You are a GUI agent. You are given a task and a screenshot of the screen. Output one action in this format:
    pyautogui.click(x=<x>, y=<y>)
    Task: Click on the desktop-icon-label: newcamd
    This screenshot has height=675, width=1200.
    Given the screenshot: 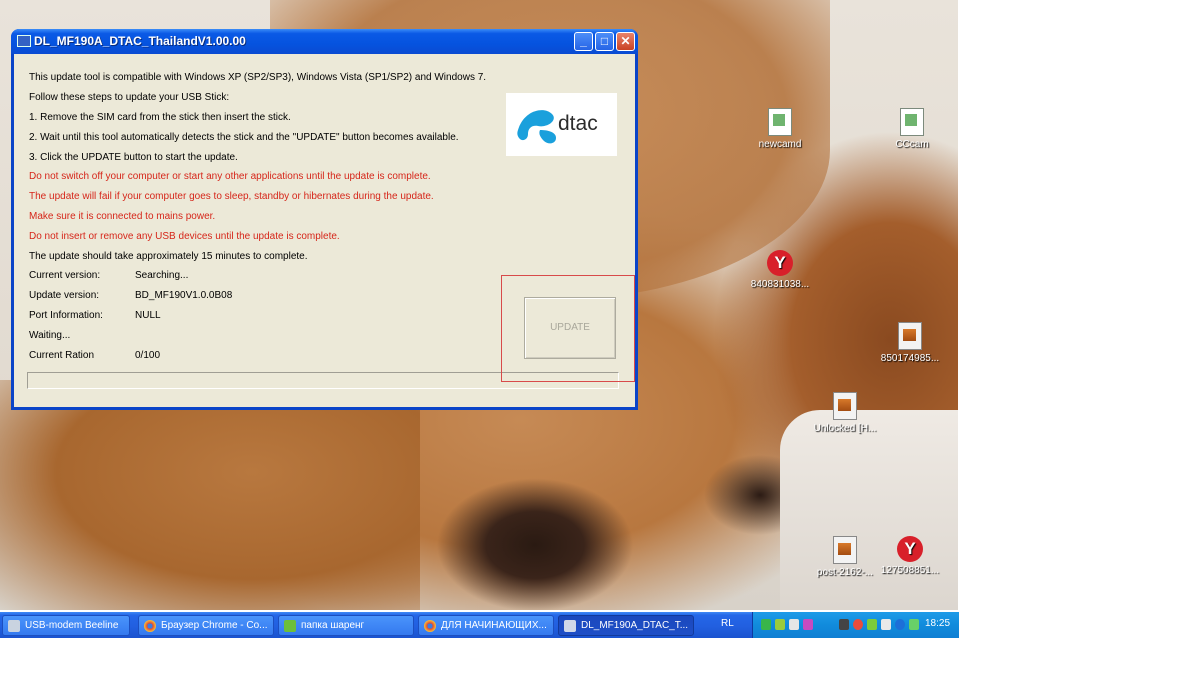 What is the action you would take?
    pyautogui.click(x=780, y=144)
    